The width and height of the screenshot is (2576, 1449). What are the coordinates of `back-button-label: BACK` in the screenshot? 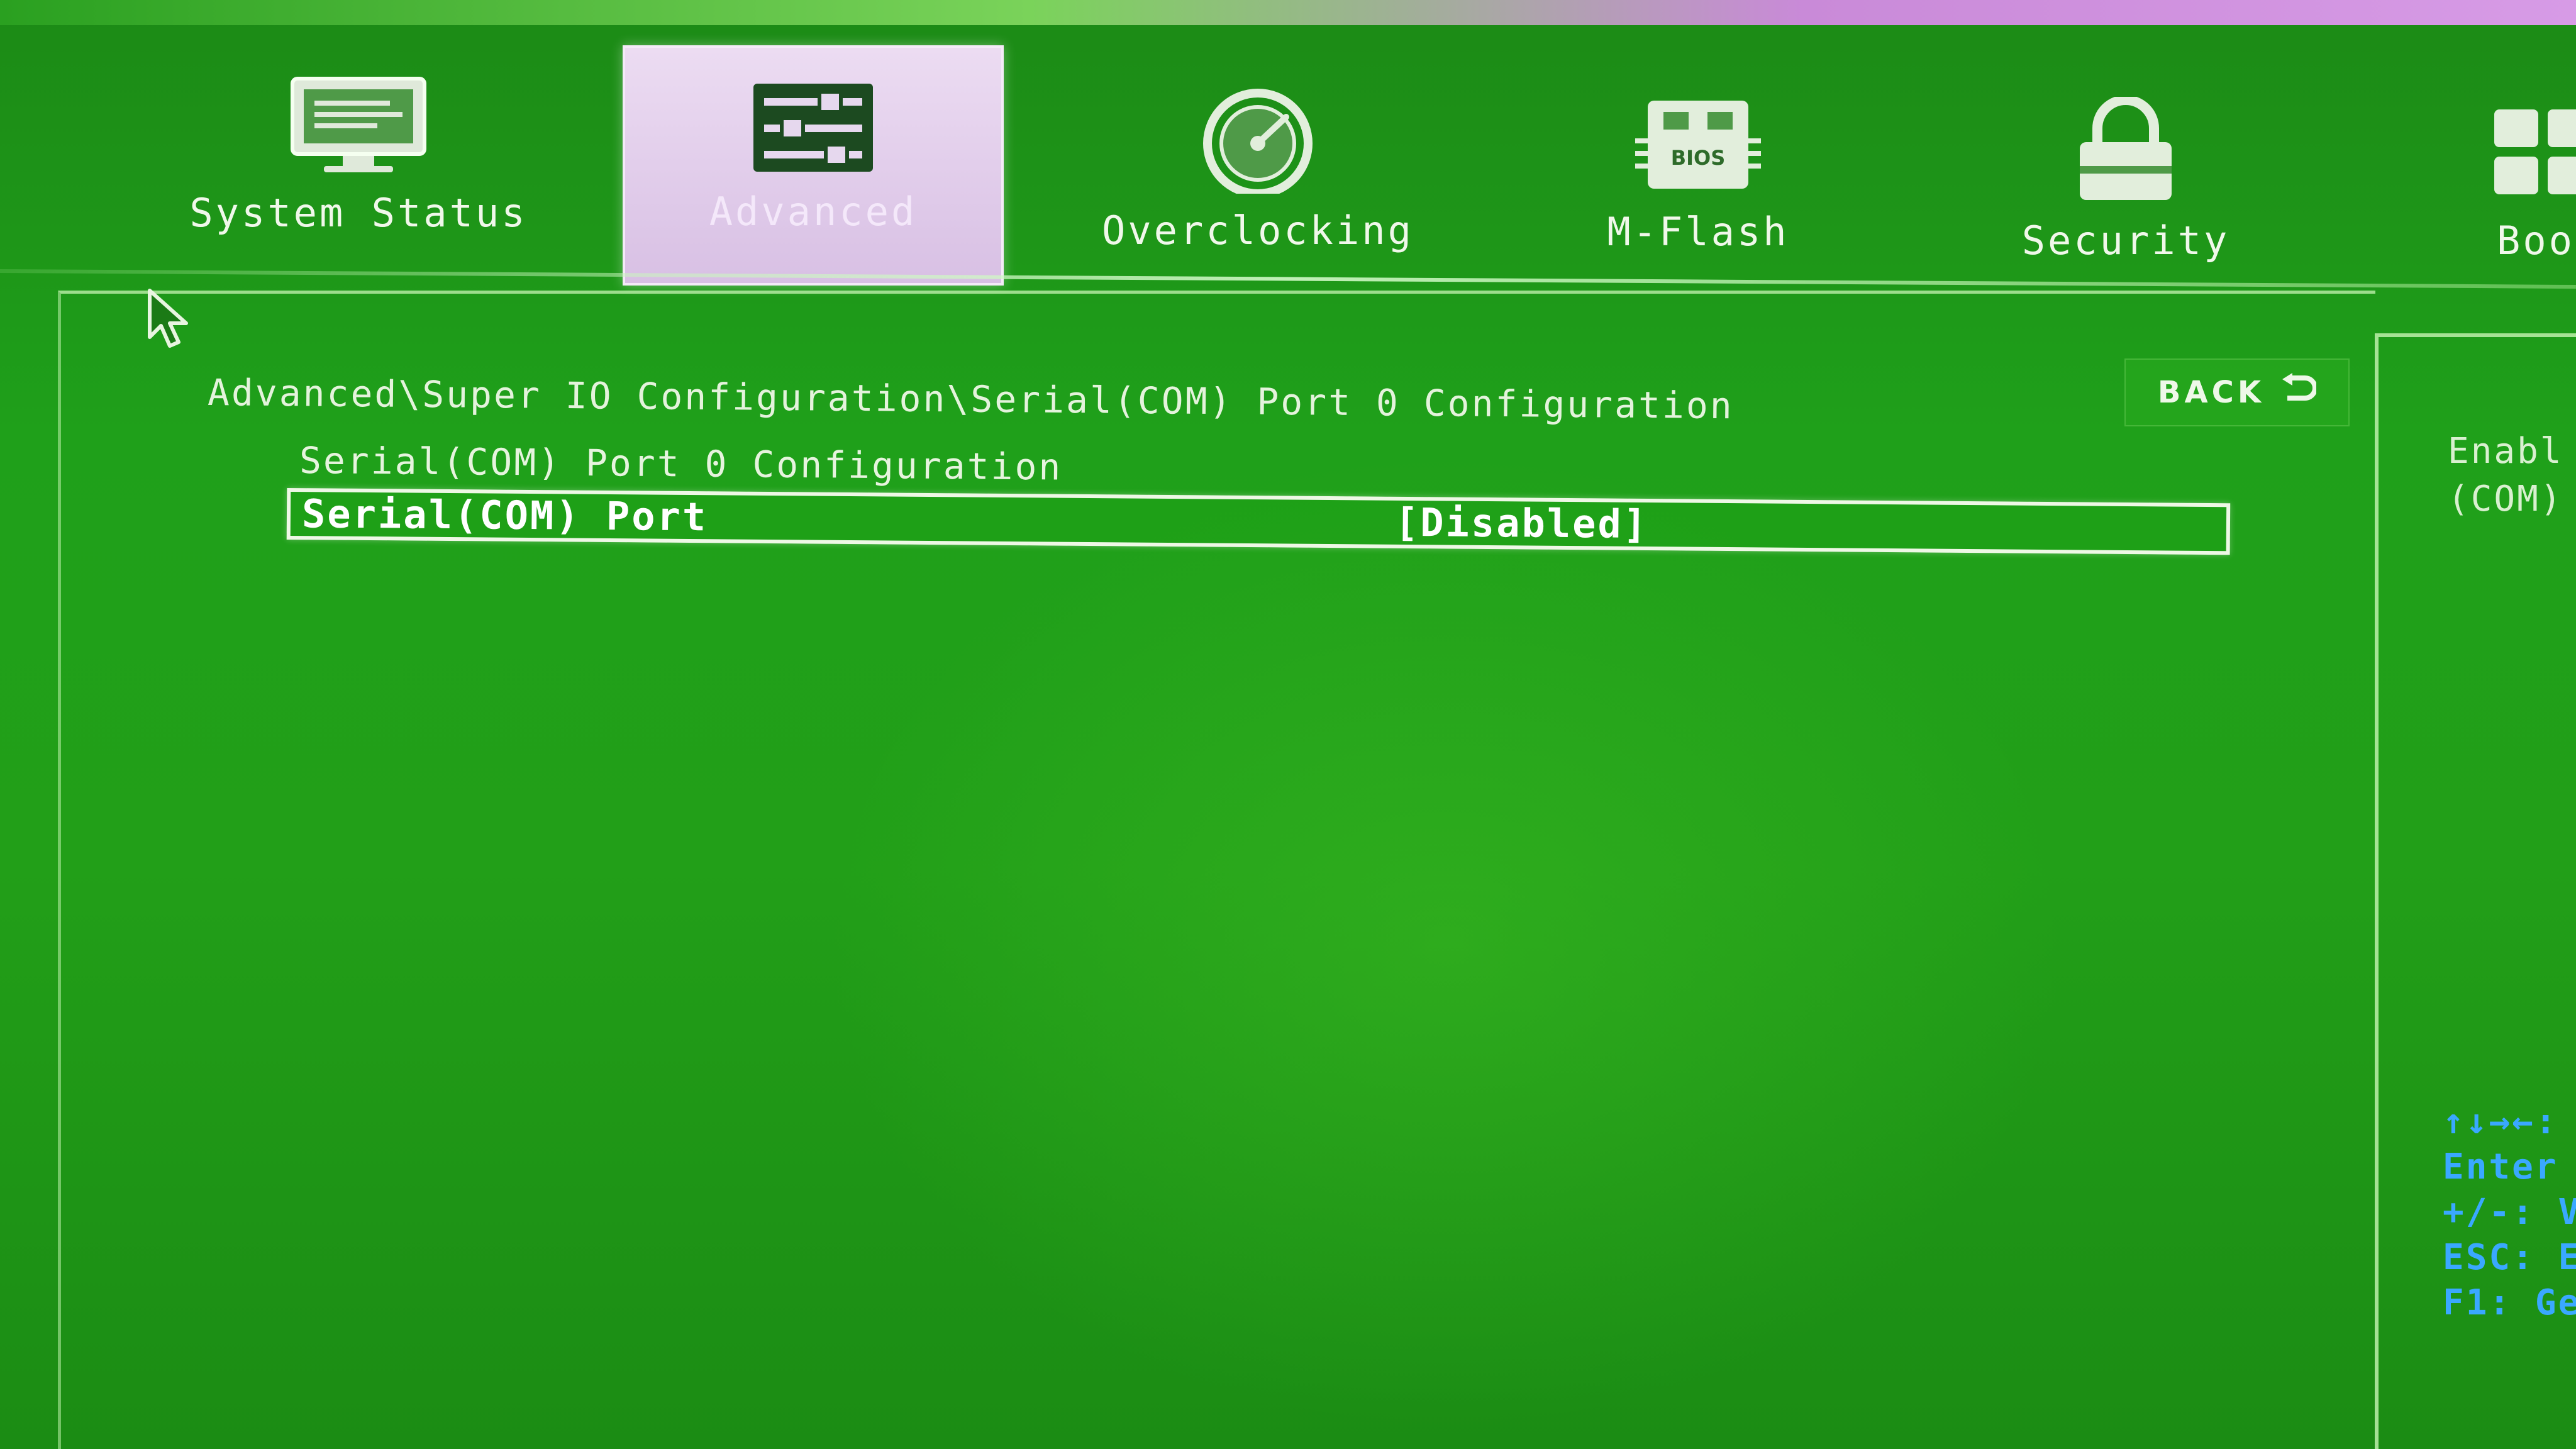 It's located at (2211, 392).